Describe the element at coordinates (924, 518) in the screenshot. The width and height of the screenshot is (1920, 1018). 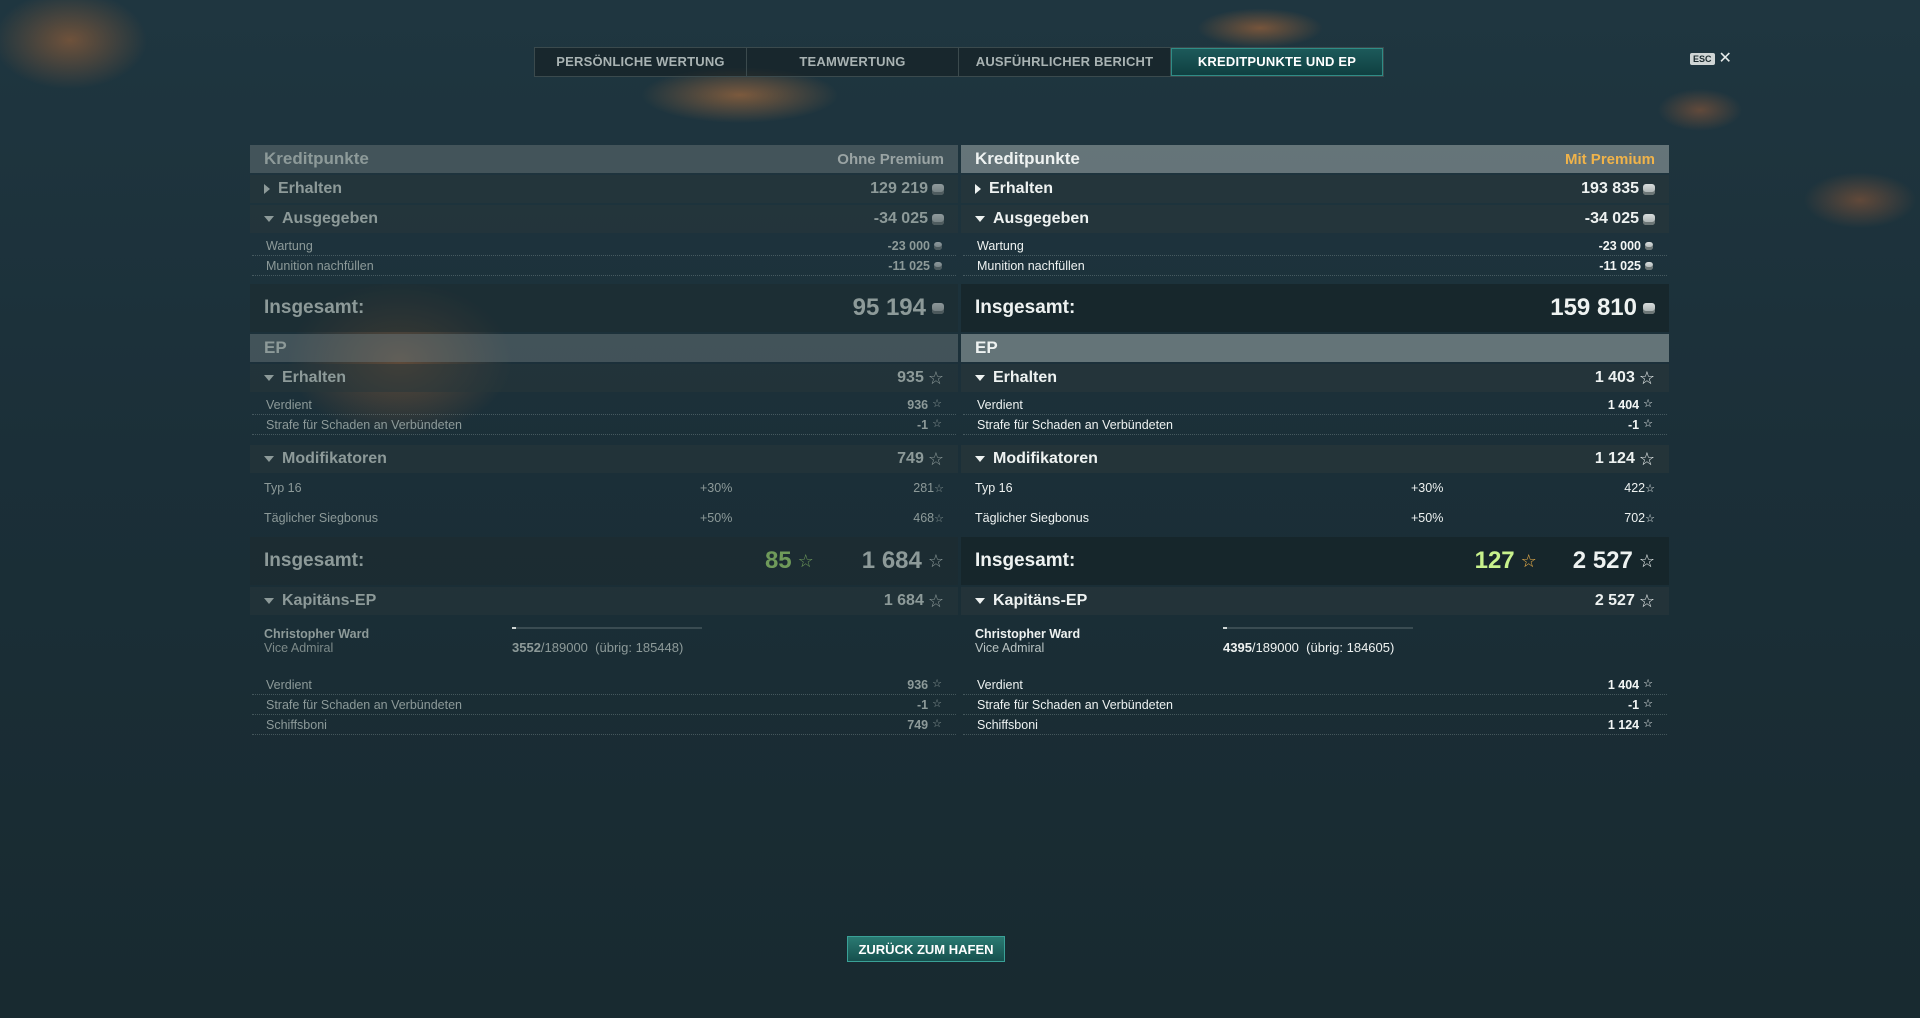
I see `item-value: 468` at that location.